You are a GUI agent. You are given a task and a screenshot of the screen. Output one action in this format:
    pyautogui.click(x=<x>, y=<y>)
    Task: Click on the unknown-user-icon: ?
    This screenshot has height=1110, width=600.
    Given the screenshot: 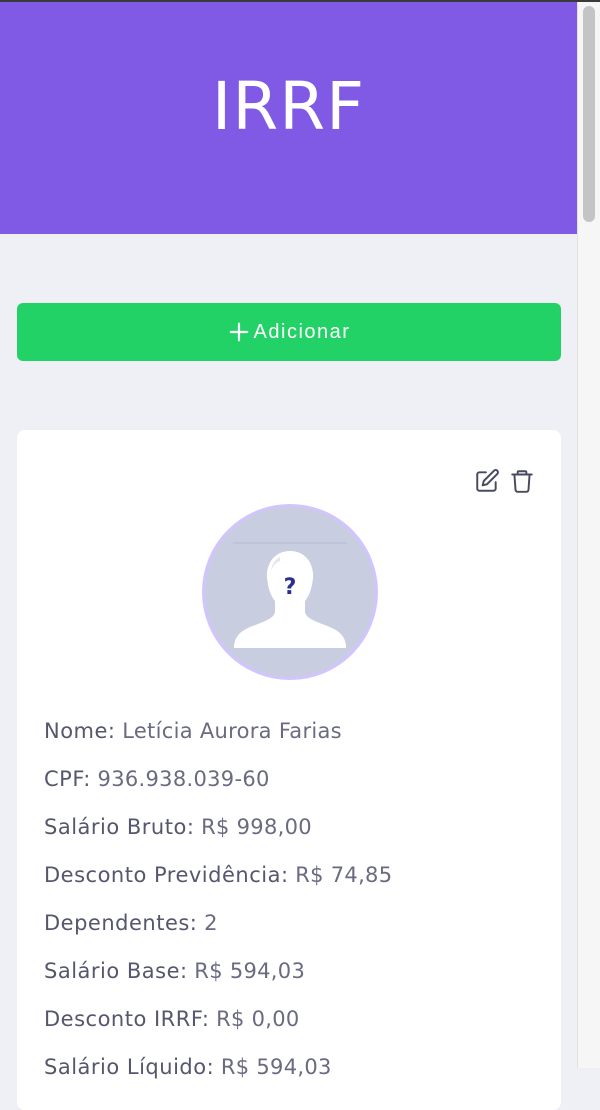 What is the action you would take?
    pyautogui.click(x=290, y=592)
    